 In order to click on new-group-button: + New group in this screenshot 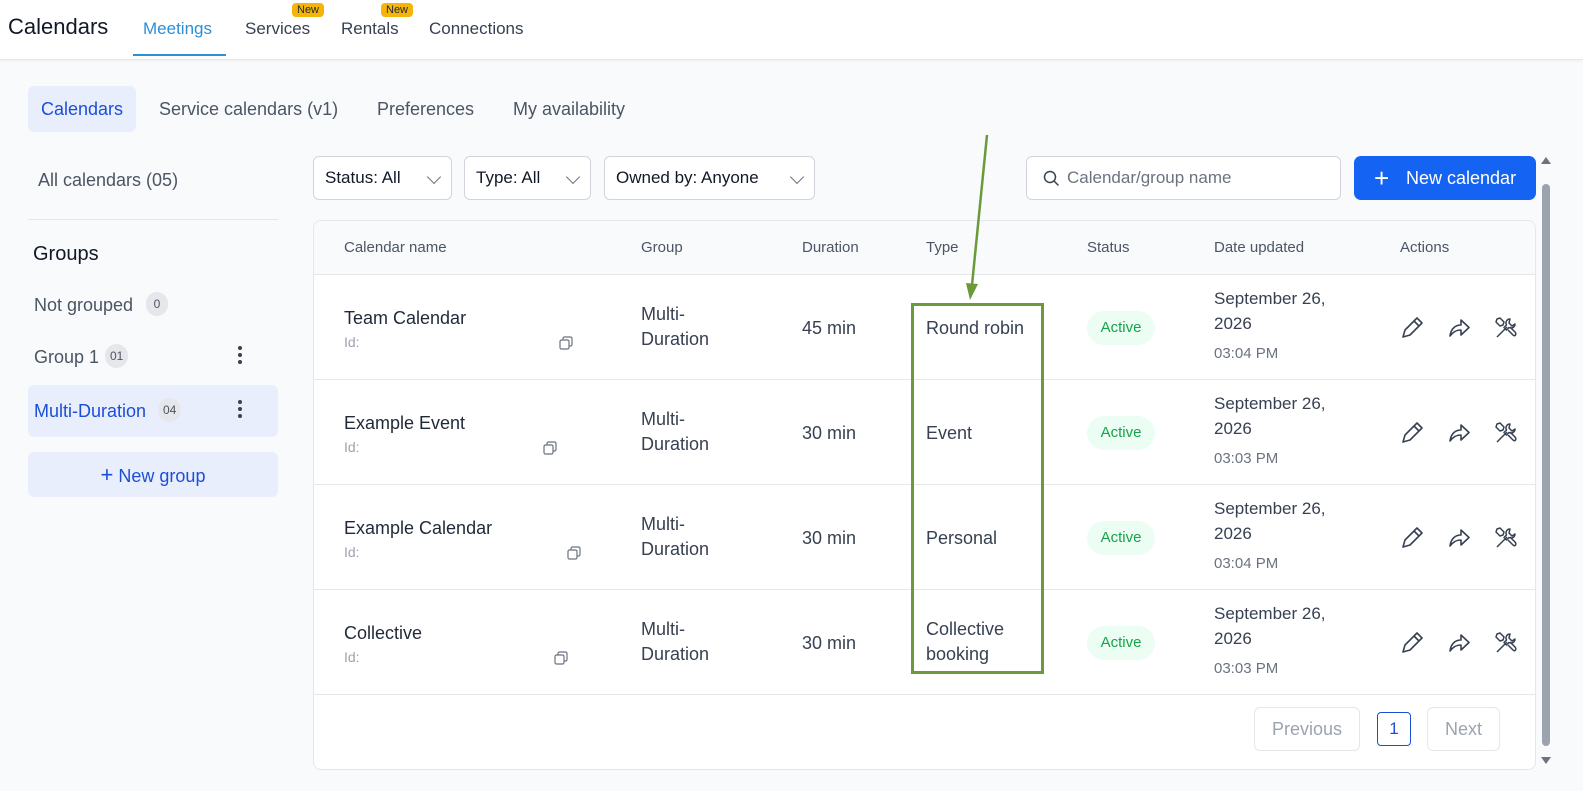, I will do `click(153, 474)`.